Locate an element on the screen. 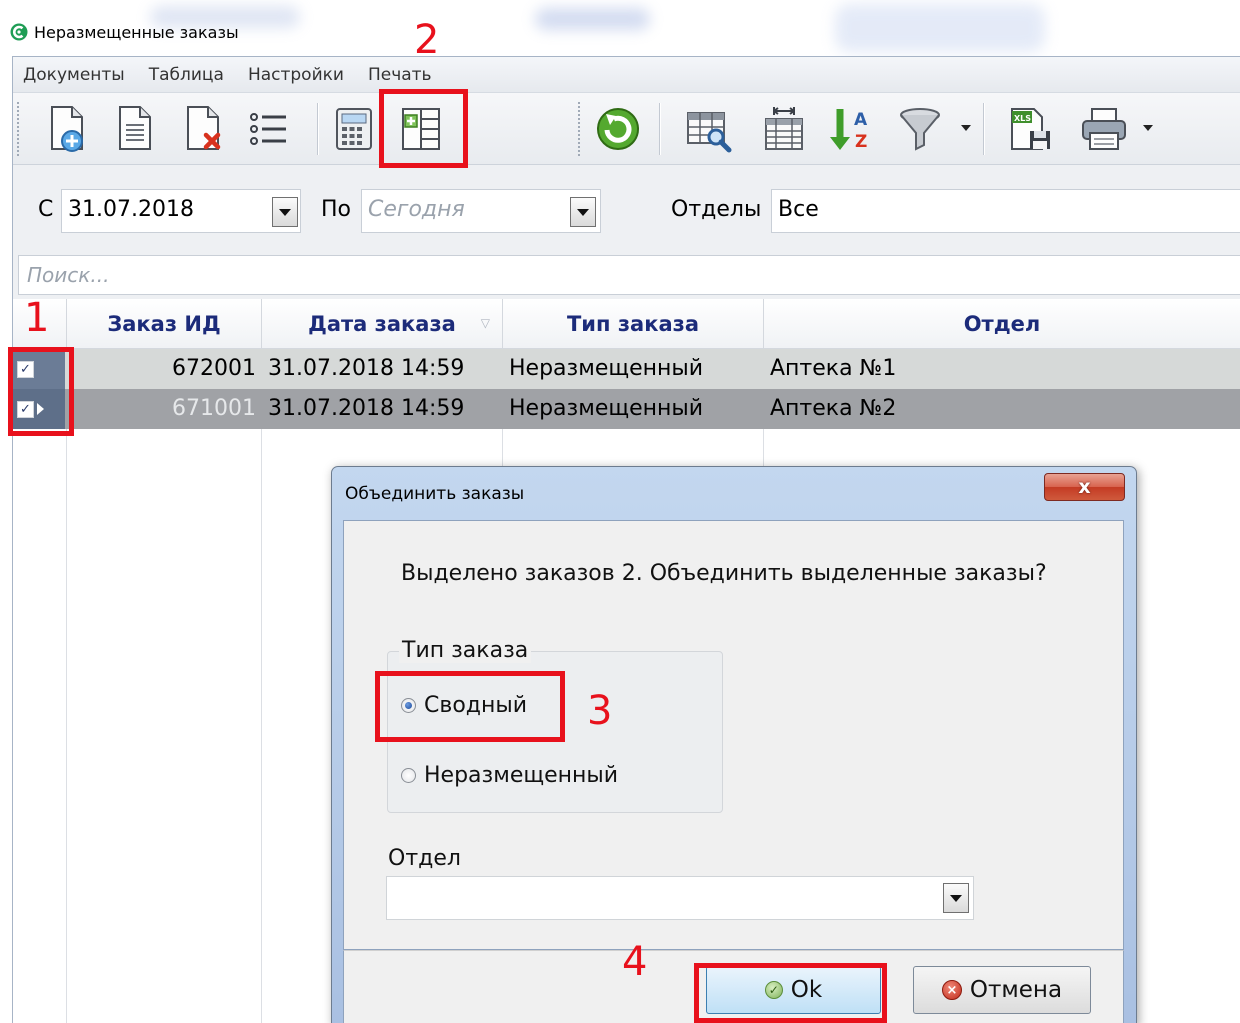  column-header-order-id: Заказ ИД is located at coordinates (164, 324).